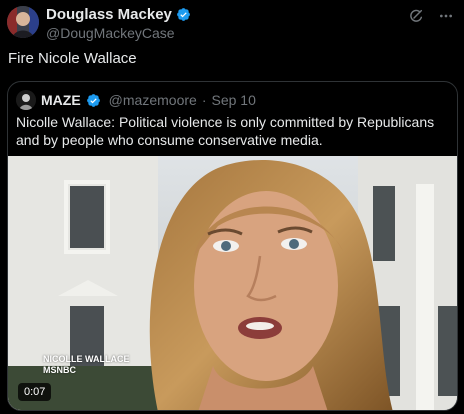  I want to click on quoted-author-name: MAZE, so click(61, 100).